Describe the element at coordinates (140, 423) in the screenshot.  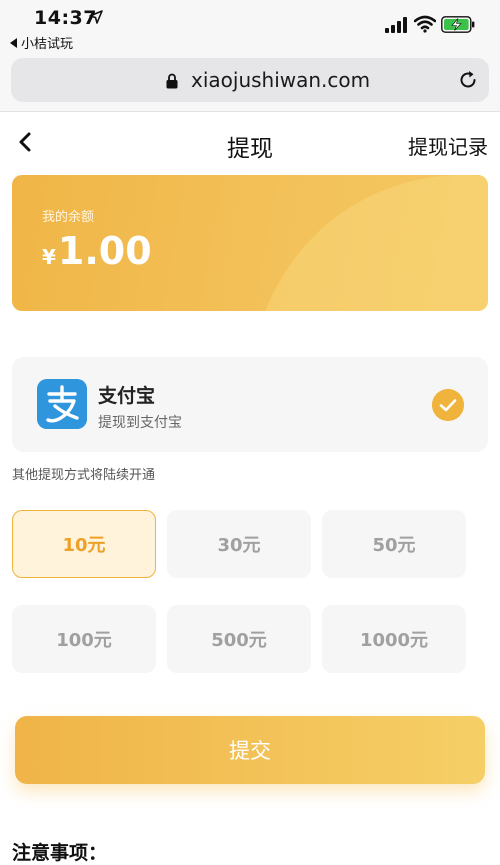
I see `payment-description: 提现到支付宝` at that location.